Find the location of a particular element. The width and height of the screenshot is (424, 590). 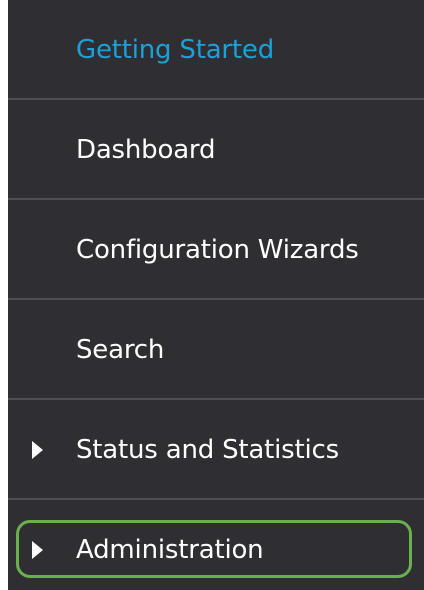

sidebar-item-label: Configuration Wizards is located at coordinates (217, 250).